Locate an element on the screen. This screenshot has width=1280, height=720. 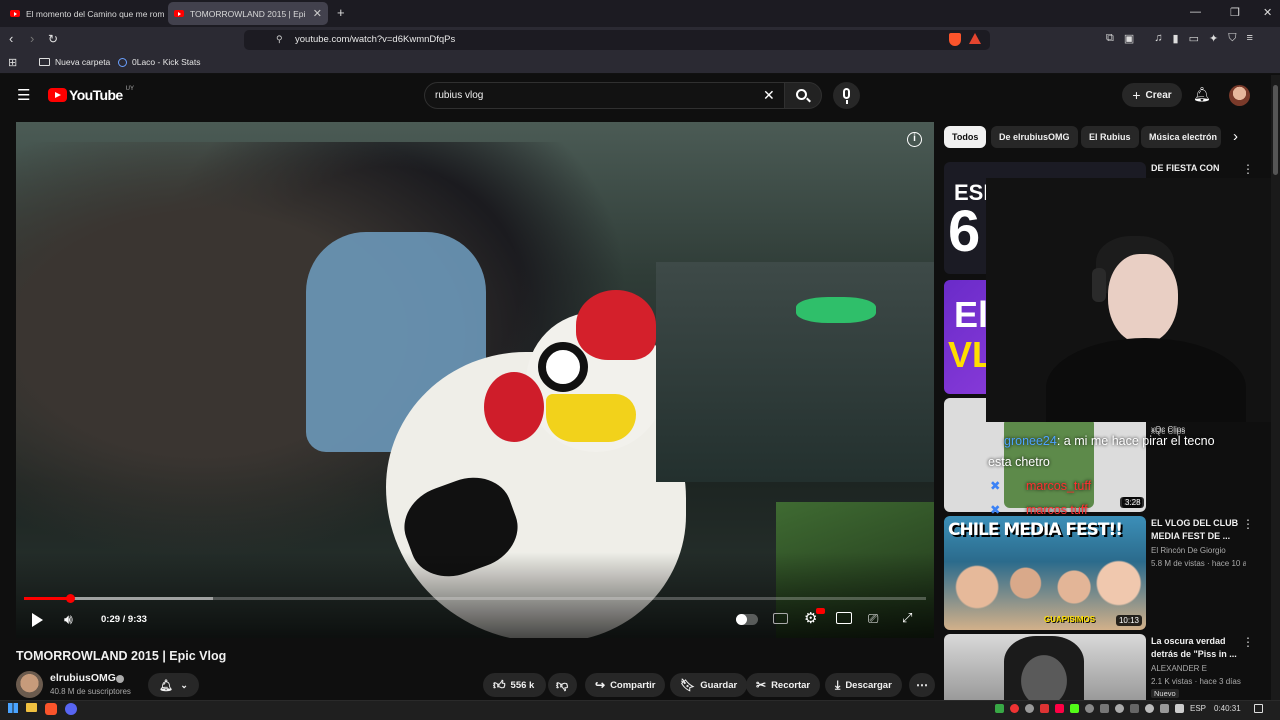
site-settings-icon: ⚲ is located at coordinates (279, 39).